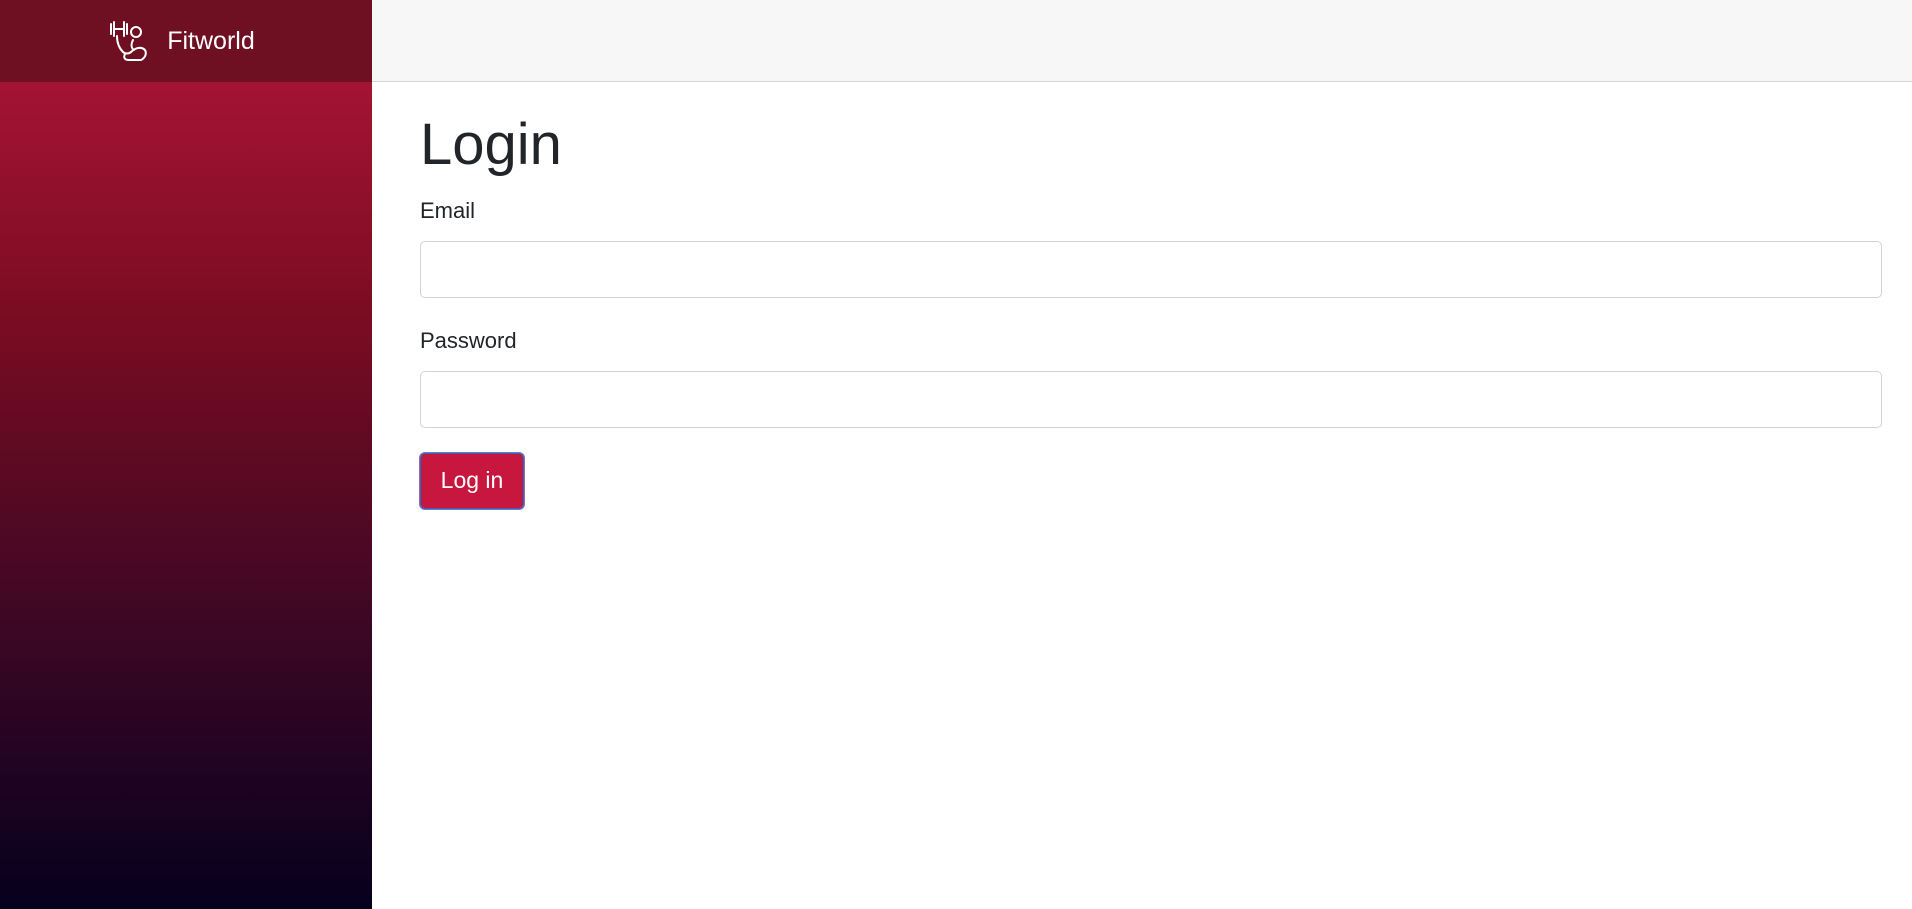 The height and width of the screenshot is (909, 1912). I want to click on fitness-logo-icon, so click(130, 41).